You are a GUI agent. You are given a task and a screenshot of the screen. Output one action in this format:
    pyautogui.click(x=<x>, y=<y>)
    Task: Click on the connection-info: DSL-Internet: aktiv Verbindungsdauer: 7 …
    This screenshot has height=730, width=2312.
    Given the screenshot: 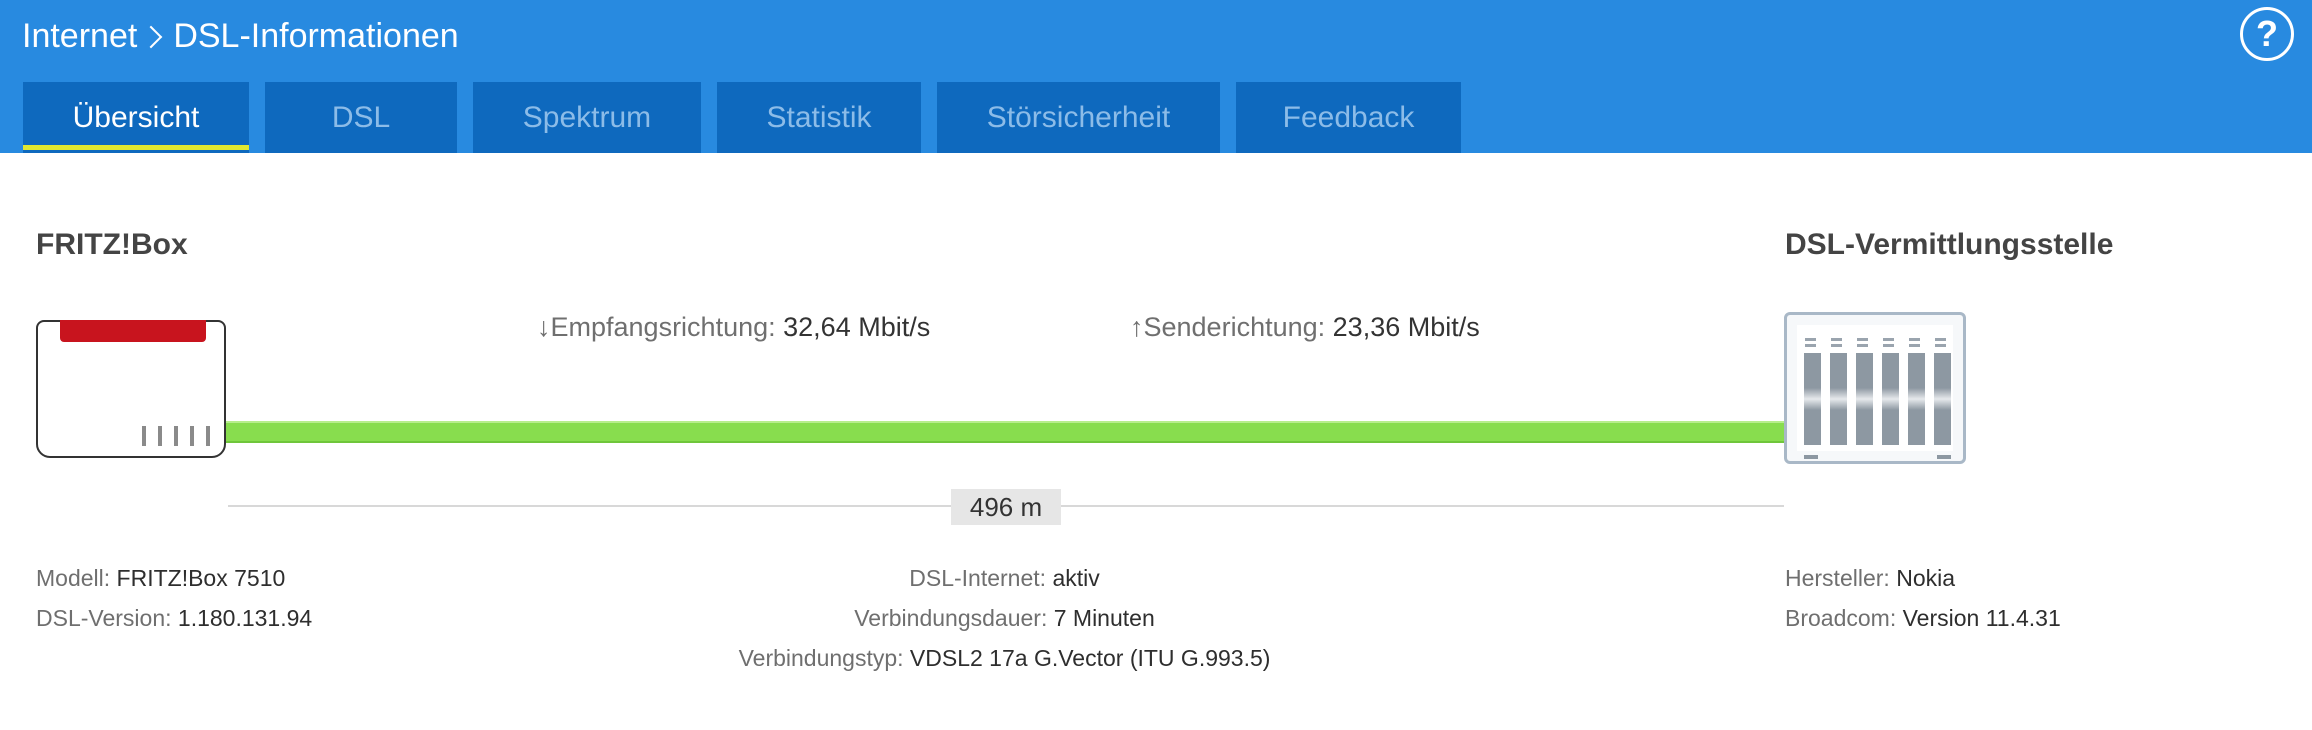 What is the action you would take?
    pyautogui.click(x=1004, y=618)
    